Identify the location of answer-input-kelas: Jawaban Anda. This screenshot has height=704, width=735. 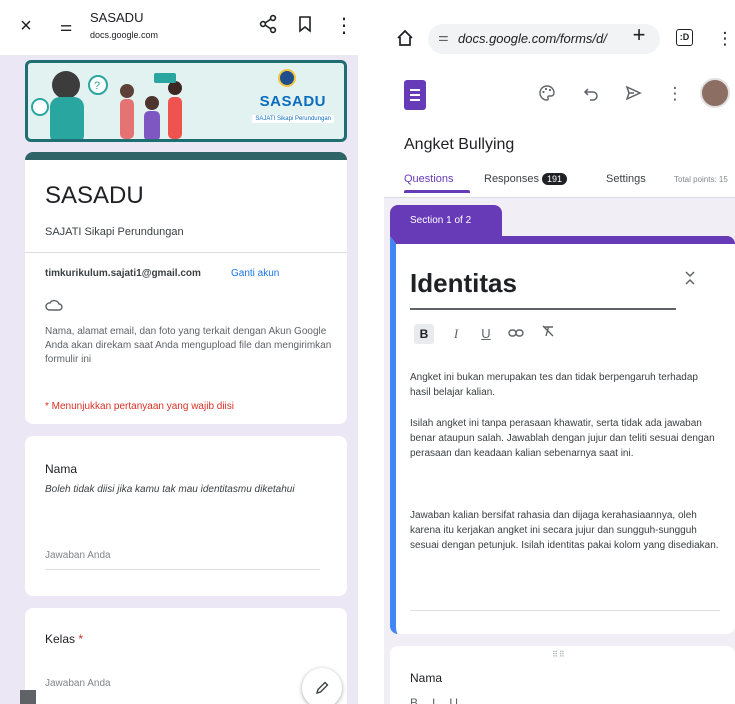
(175, 689).